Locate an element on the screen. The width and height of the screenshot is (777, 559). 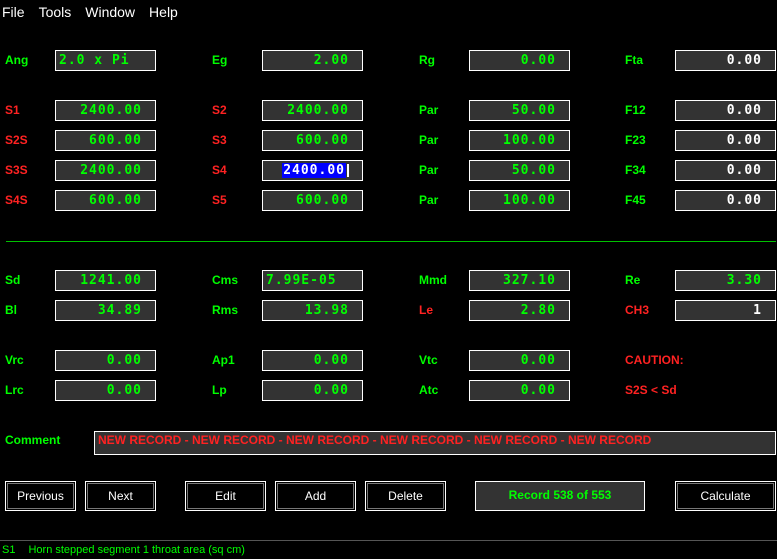
field-par-1: 50.00 is located at coordinates (519, 110).